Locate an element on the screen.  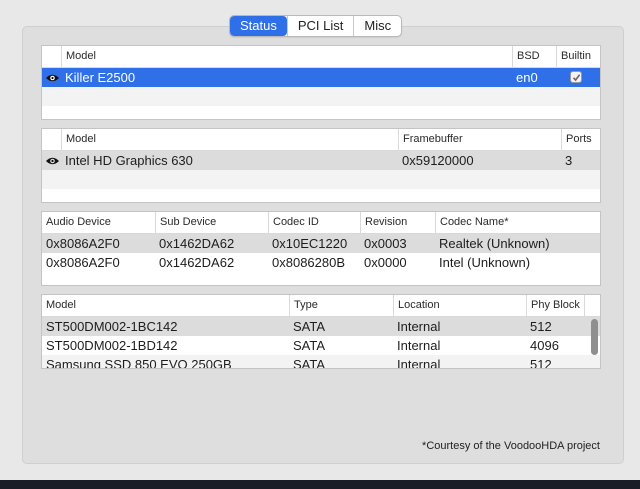
column-header-location: Location is located at coordinates (459, 305).